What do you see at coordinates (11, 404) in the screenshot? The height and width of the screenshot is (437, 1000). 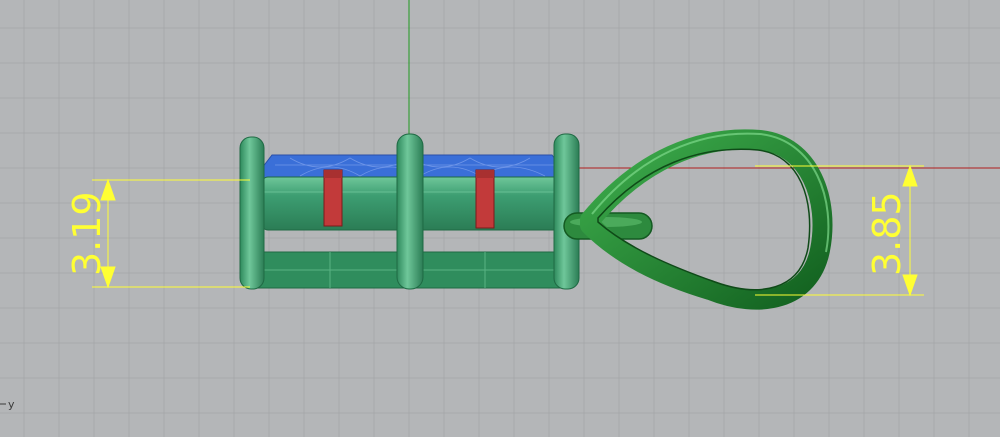 I see `y-axis-label: y` at bounding box center [11, 404].